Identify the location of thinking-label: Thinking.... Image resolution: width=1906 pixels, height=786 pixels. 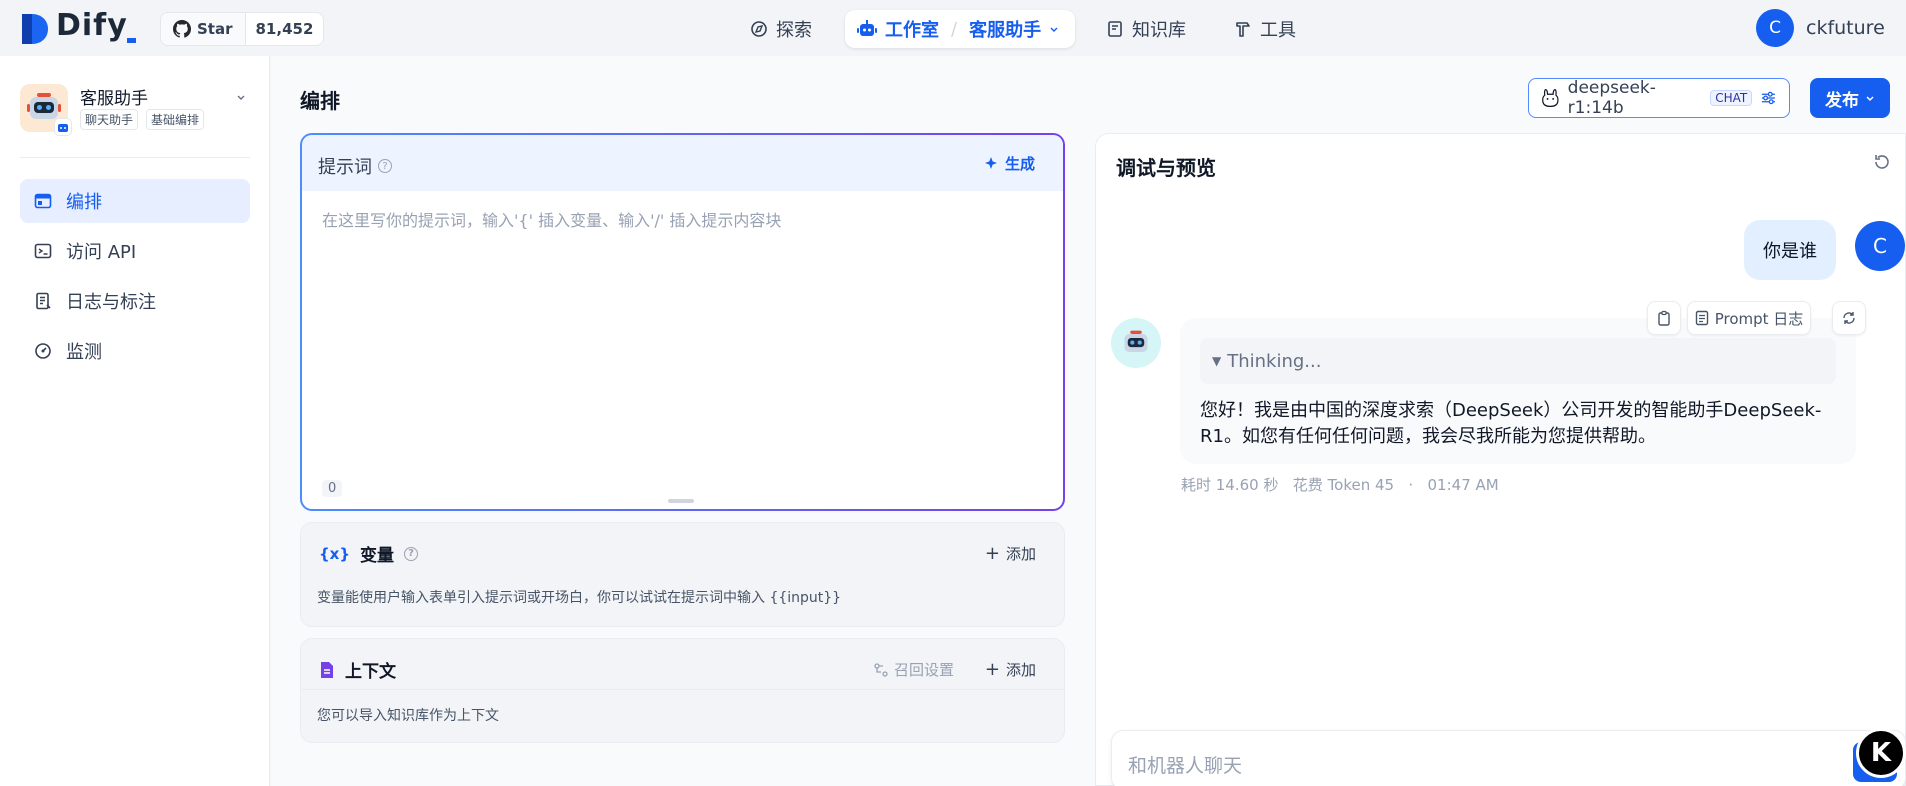
(1274, 361).